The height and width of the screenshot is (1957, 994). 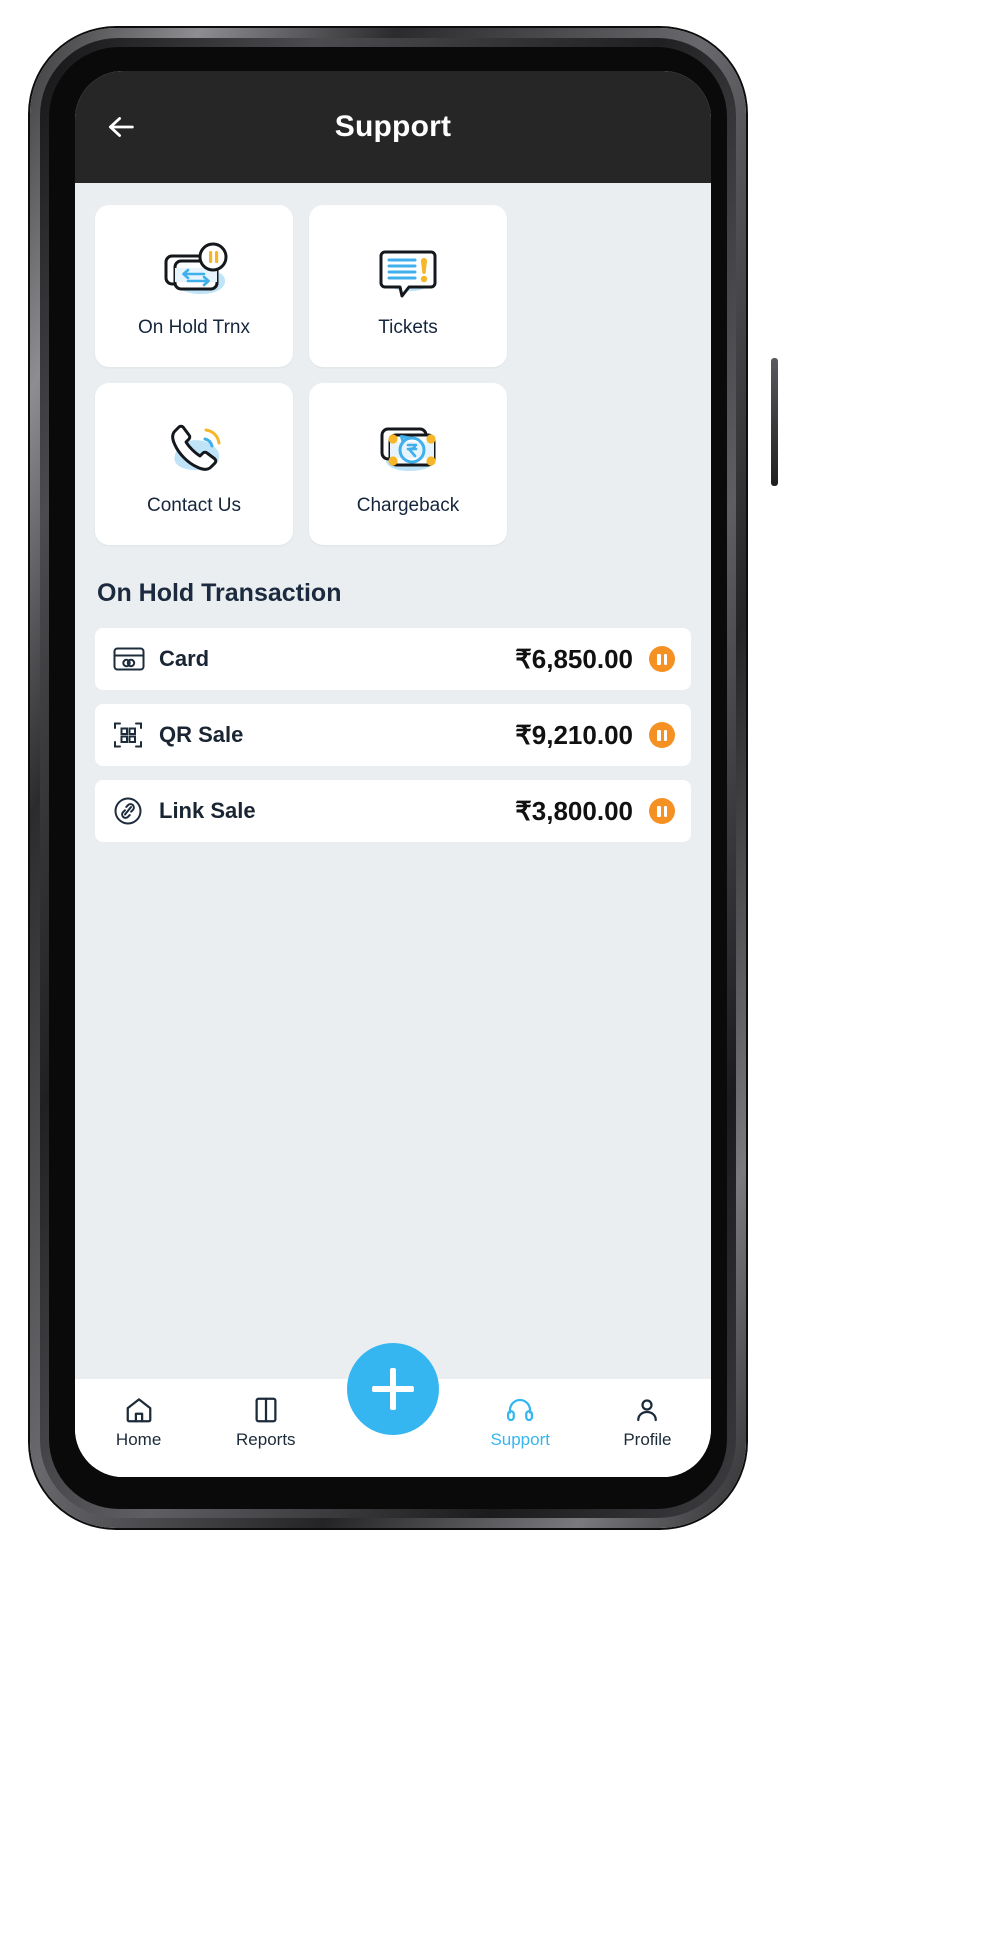 What do you see at coordinates (393, 811) in the screenshot?
I see `table-row: Link Sale ₹3,800.00` at bounding box center [393, 811].